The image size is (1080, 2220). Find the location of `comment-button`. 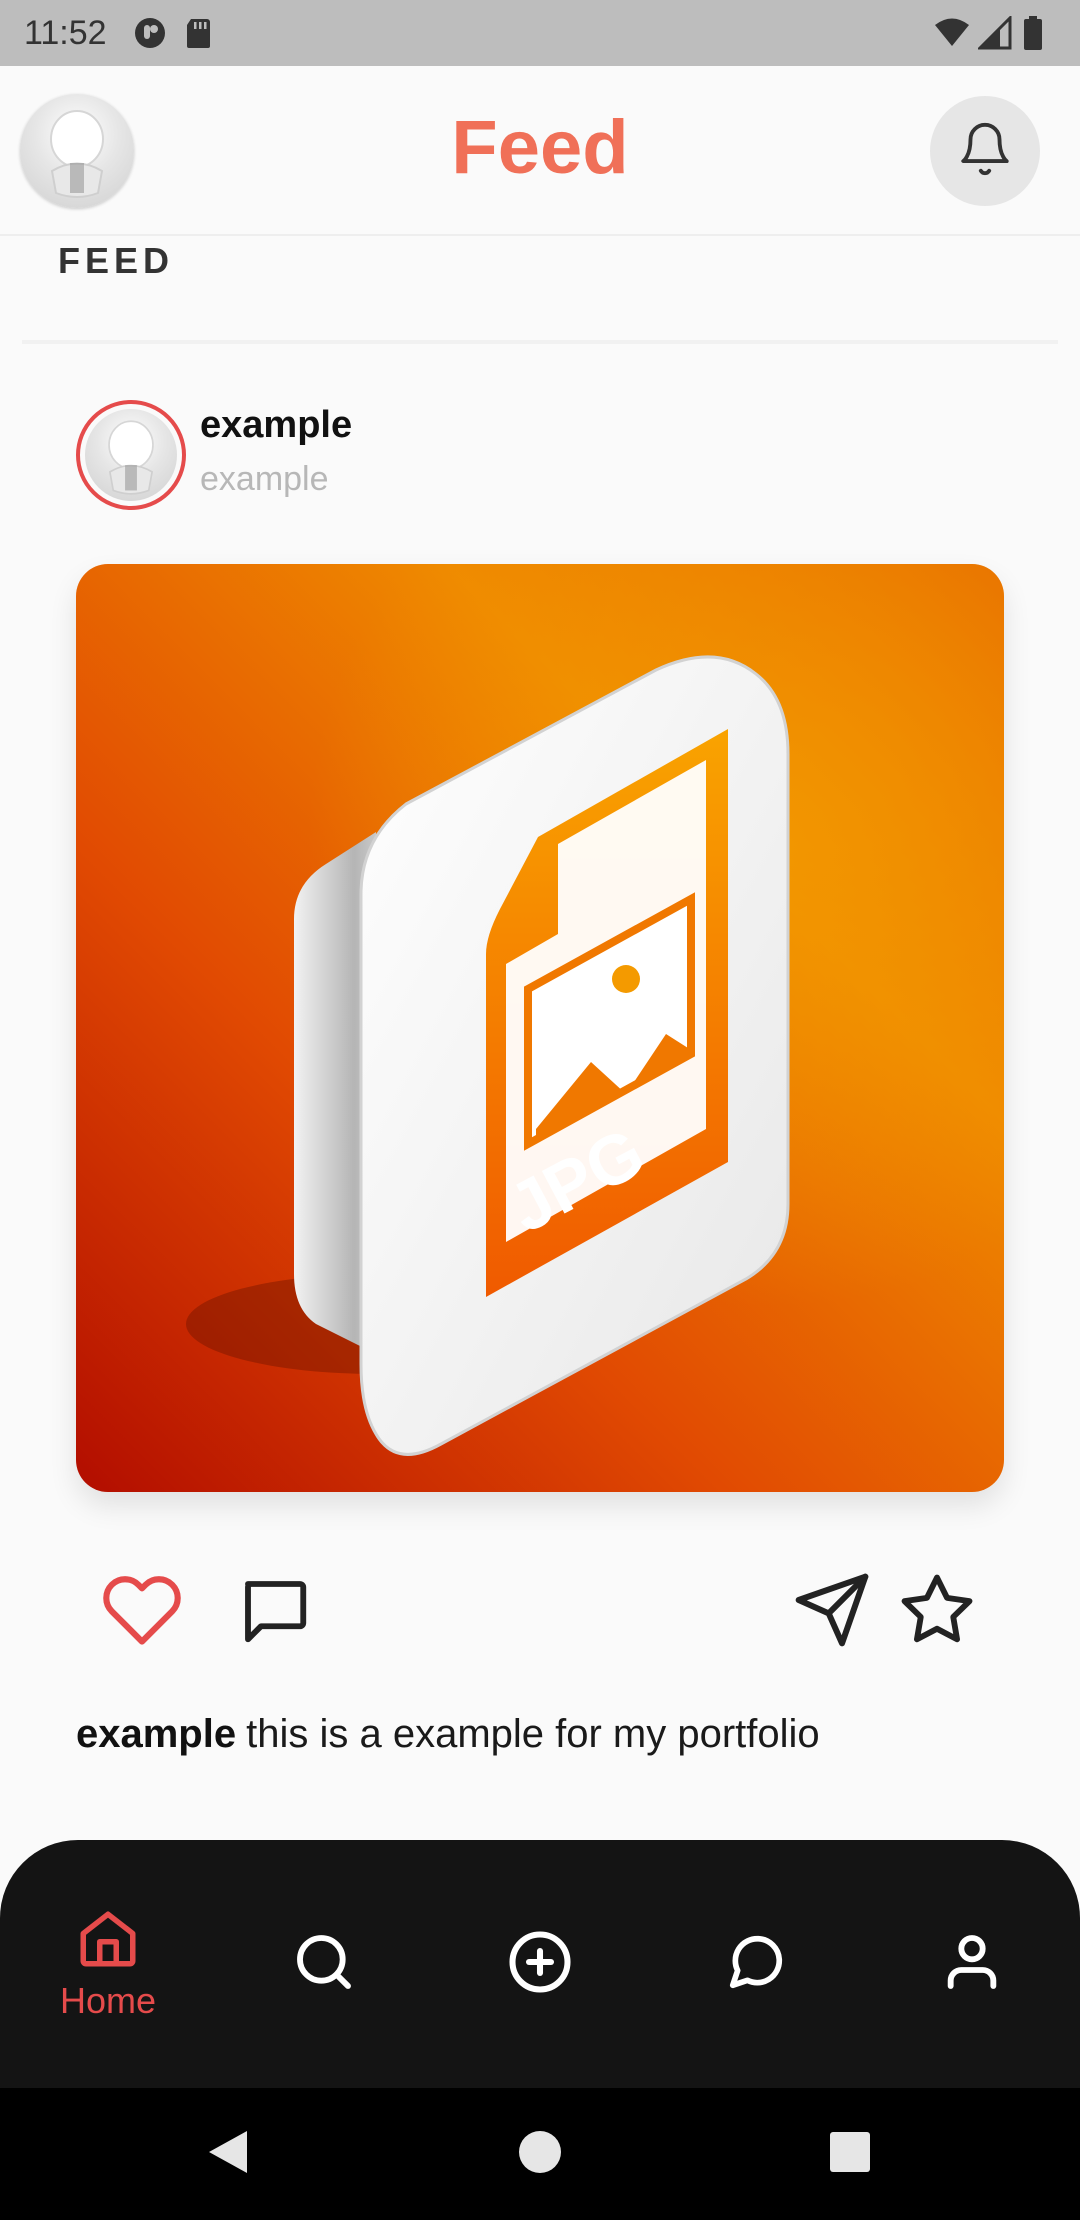

comment-button is located at coordinates (274, 1612).